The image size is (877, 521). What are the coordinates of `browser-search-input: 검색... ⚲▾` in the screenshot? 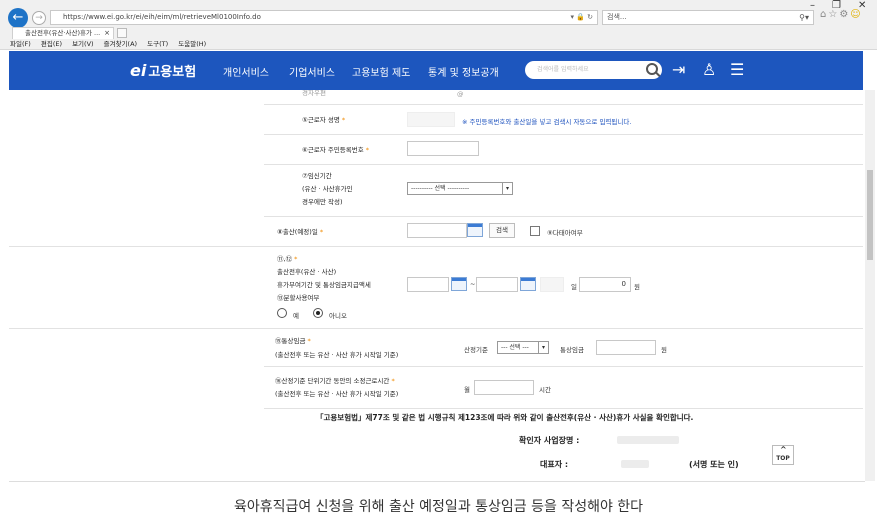 It's located at (708, 17).